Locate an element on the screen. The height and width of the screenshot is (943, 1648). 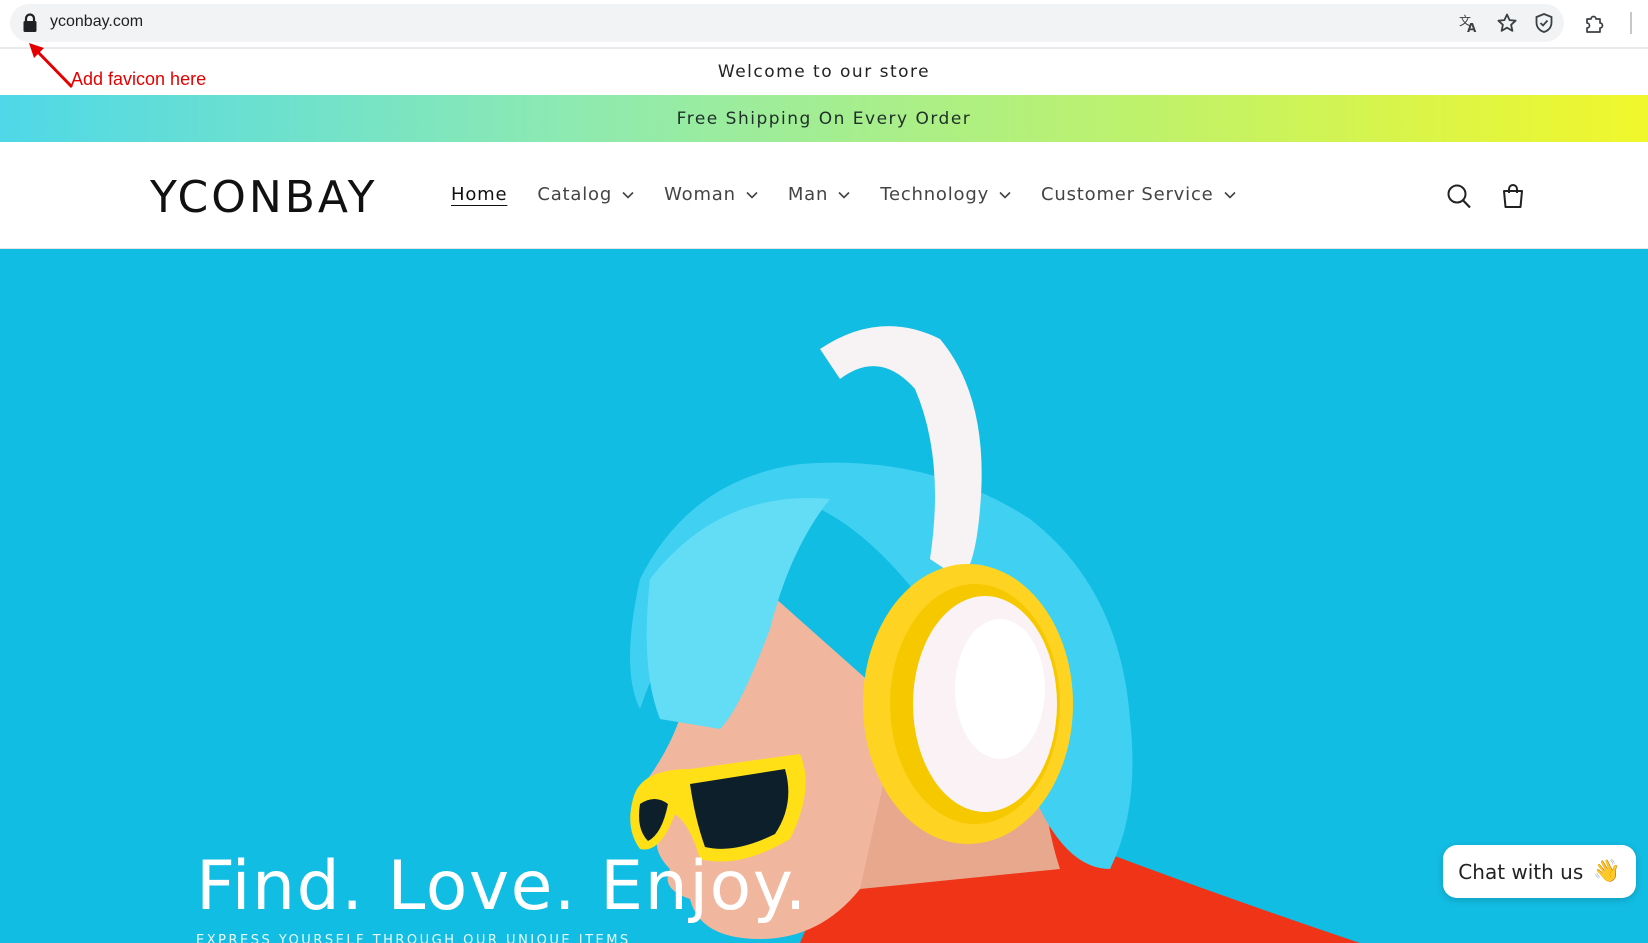
nav-item-man: Man is located at coordinates (819, 194).